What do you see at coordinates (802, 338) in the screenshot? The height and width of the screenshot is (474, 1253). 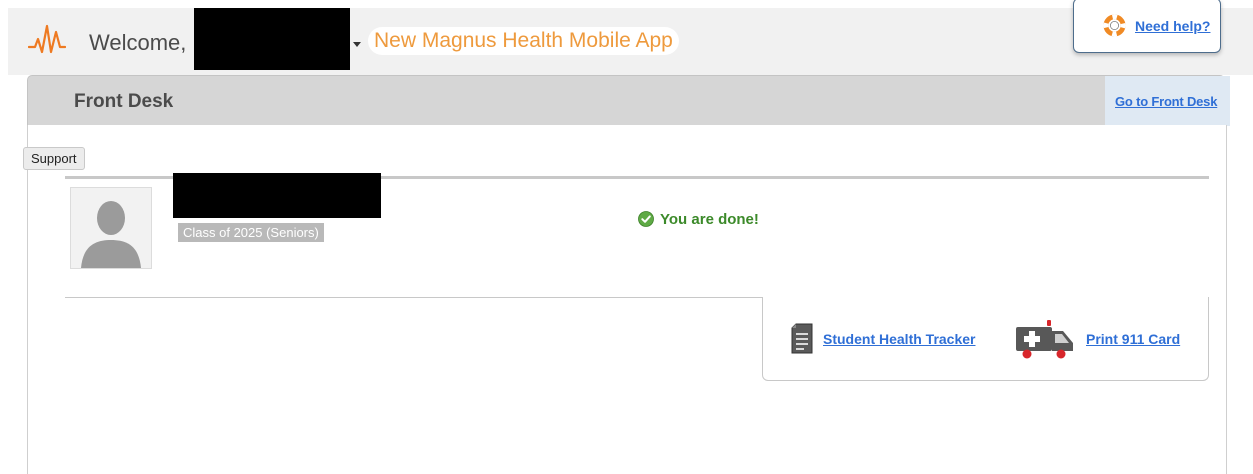 I see `document-icon` at bounding box center [802, 338].